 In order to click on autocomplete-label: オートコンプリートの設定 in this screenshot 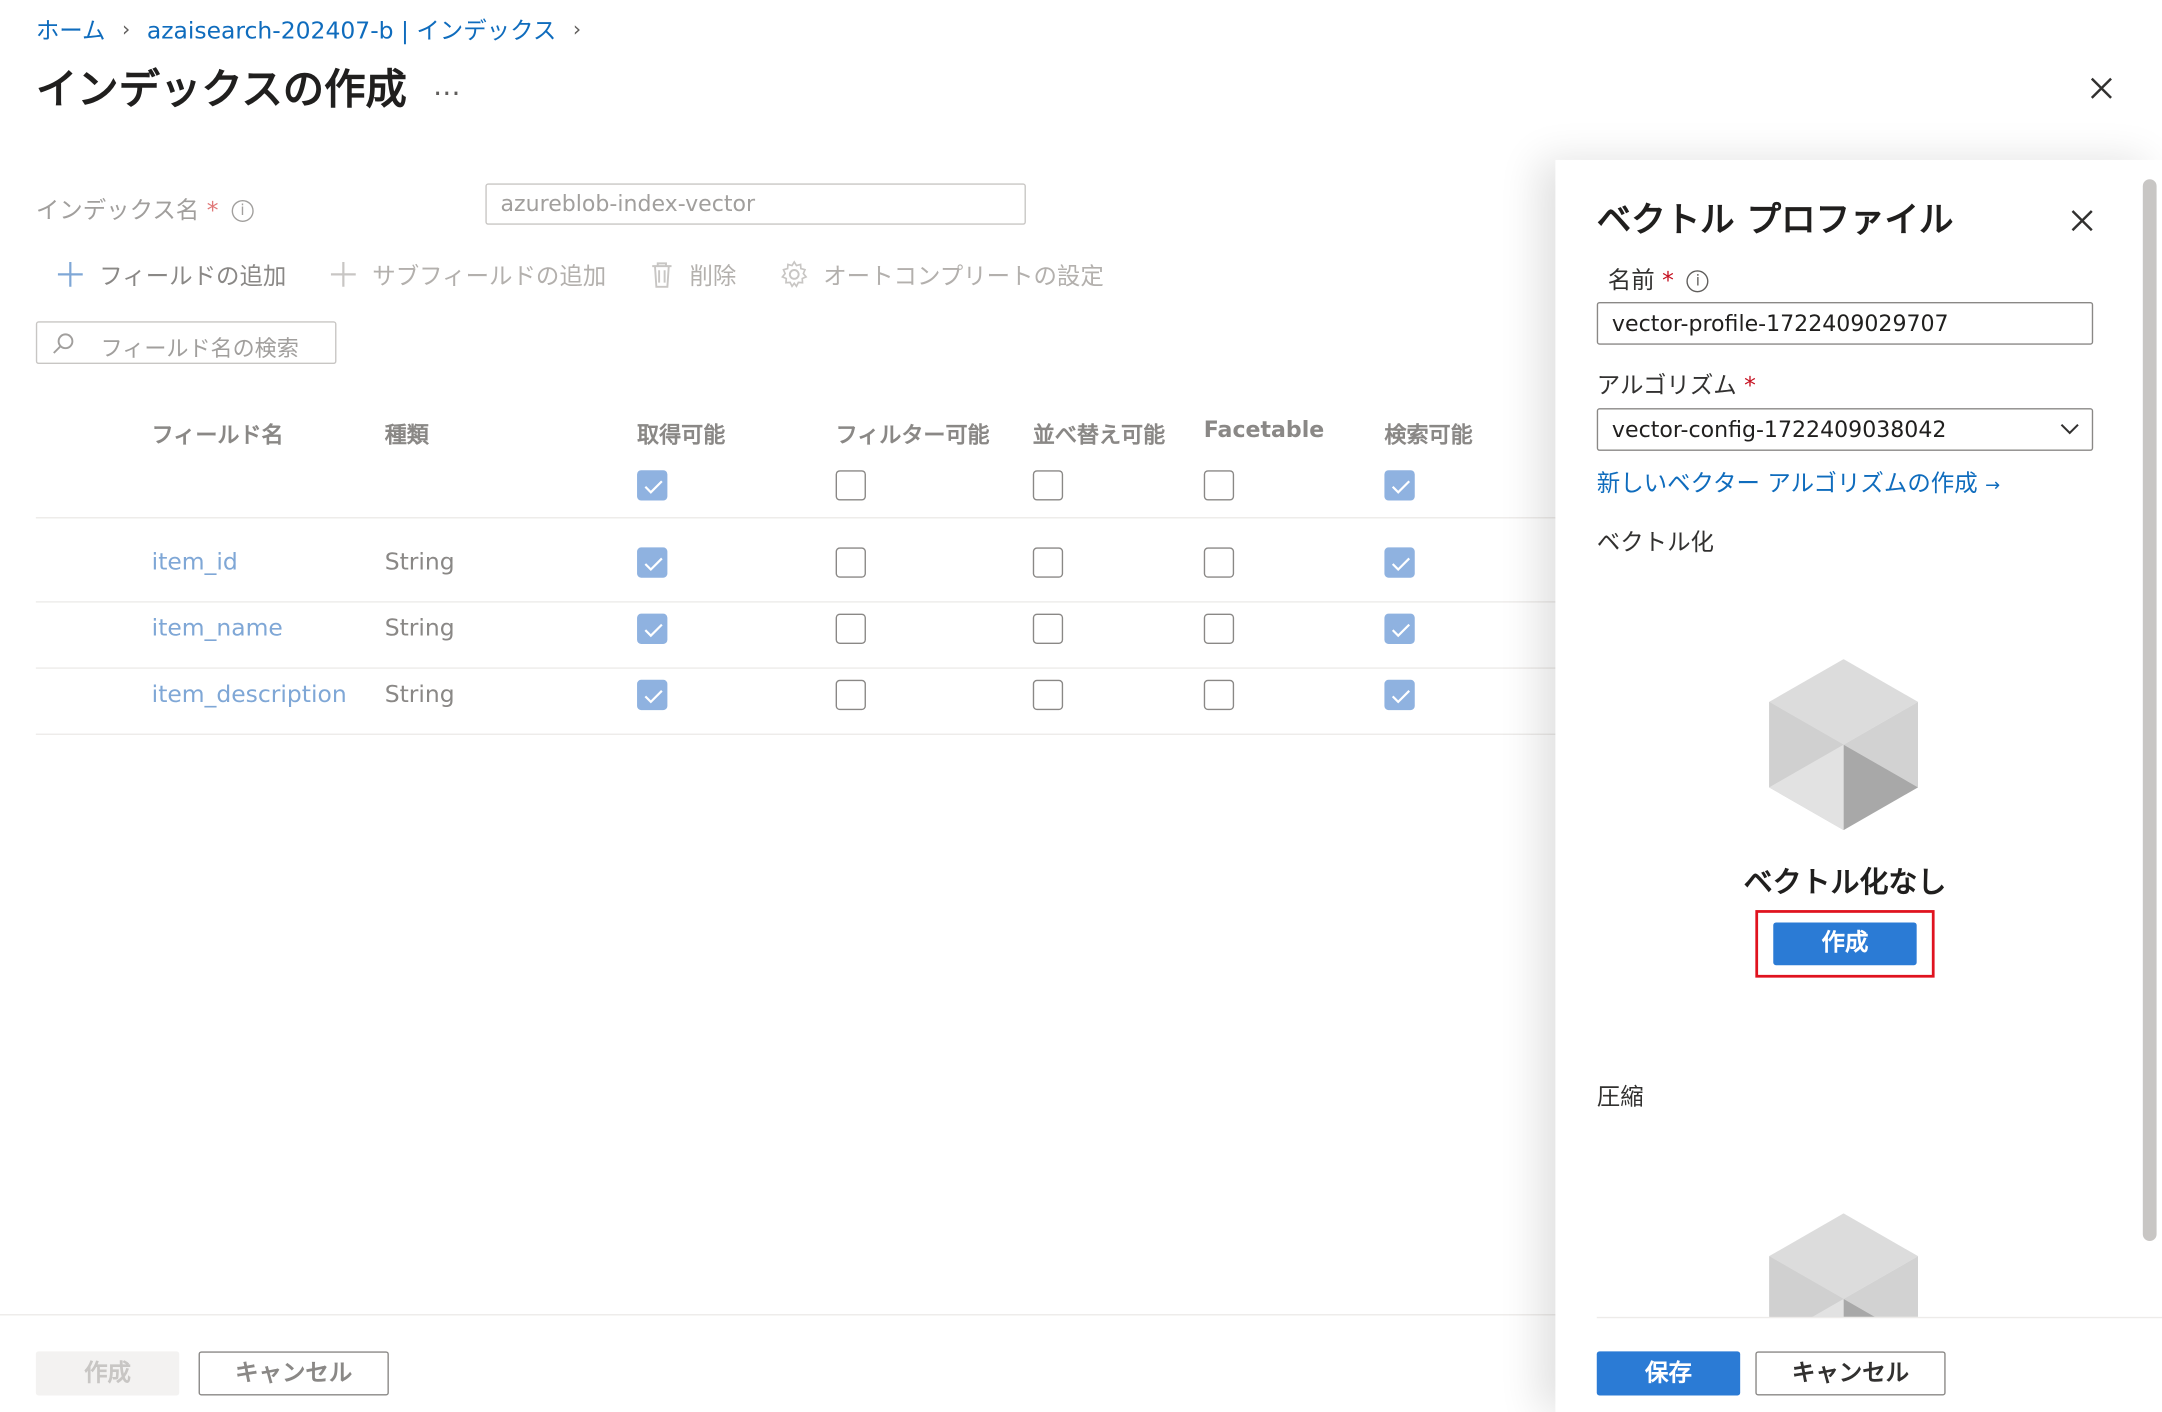, I will do `click(963, 277)`.